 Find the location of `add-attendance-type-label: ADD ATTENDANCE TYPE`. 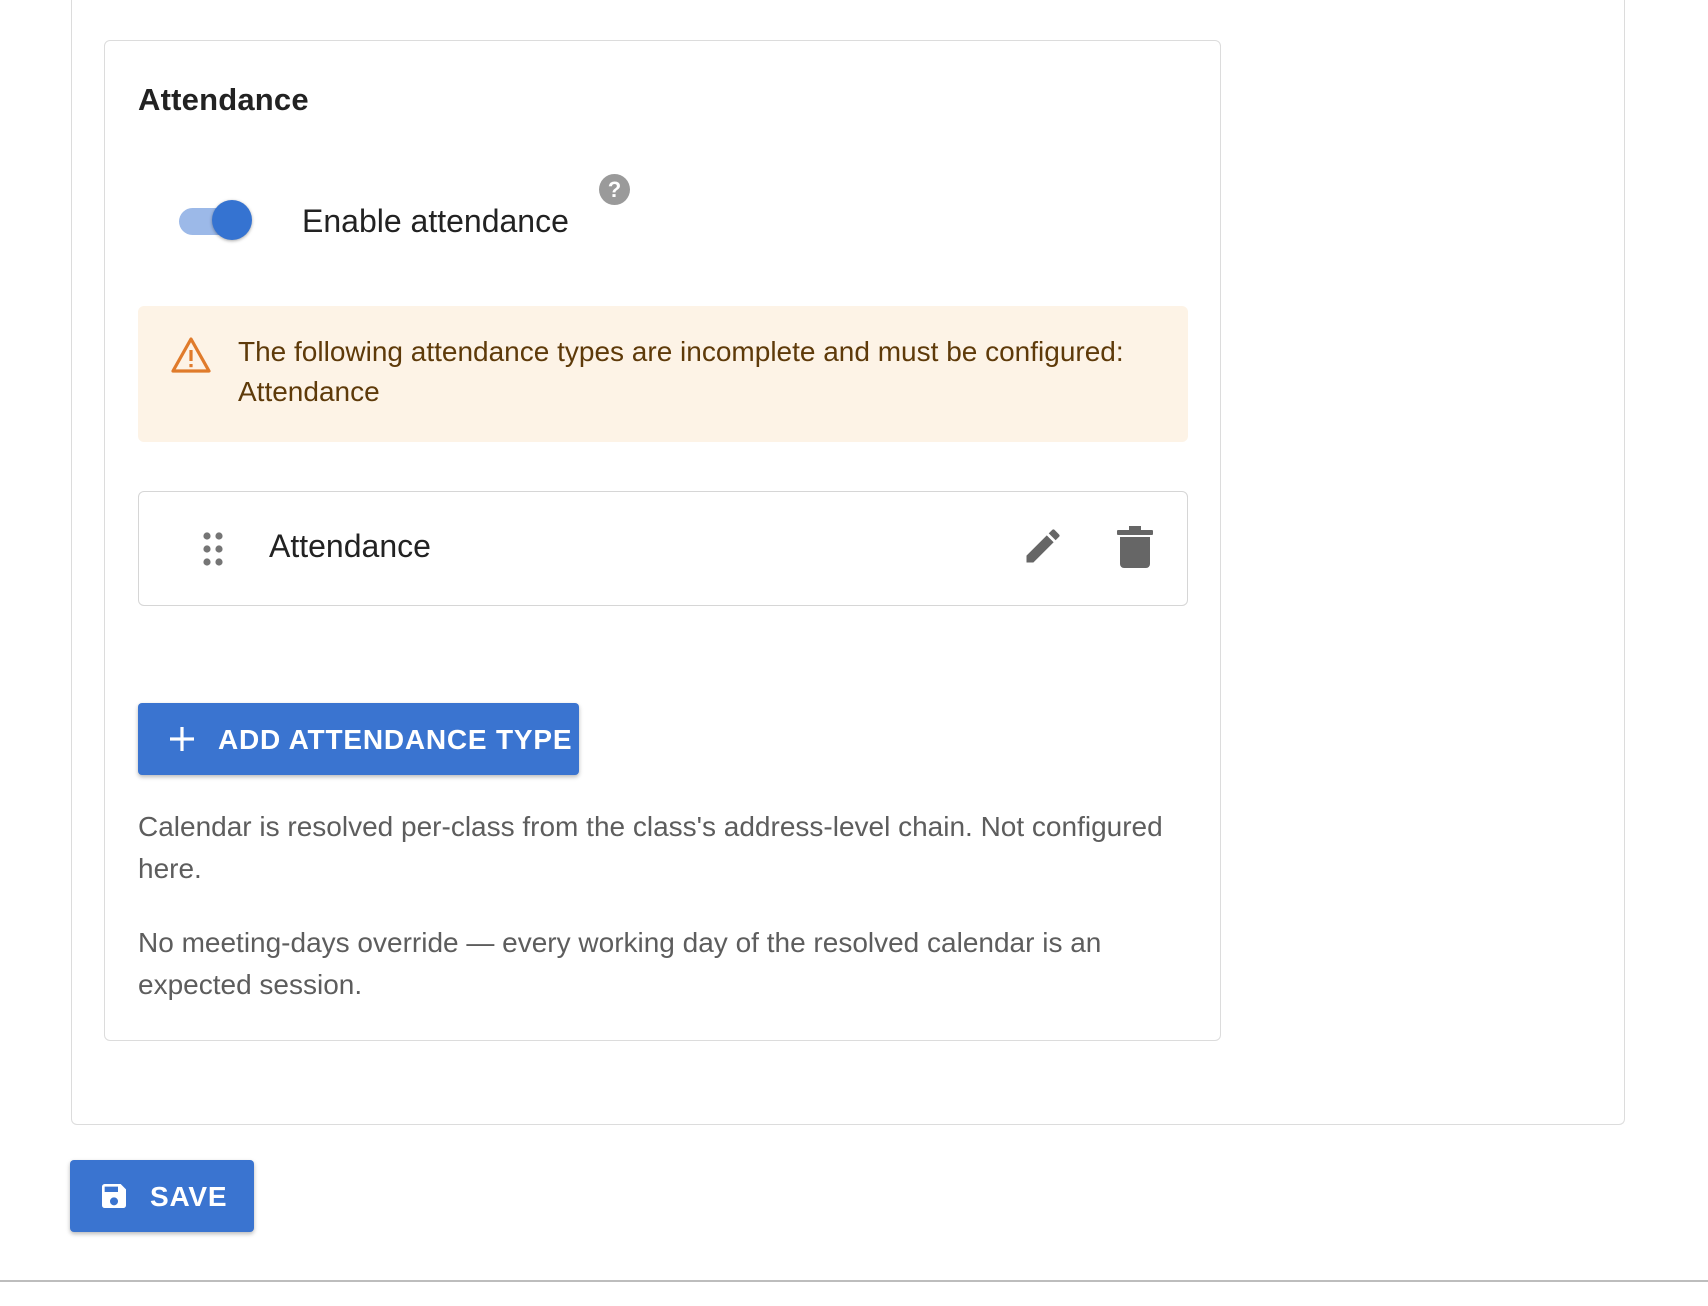

add-attendance-type-label: ADD ATTENDANCE TYPE is located at coordinates (395, 739).